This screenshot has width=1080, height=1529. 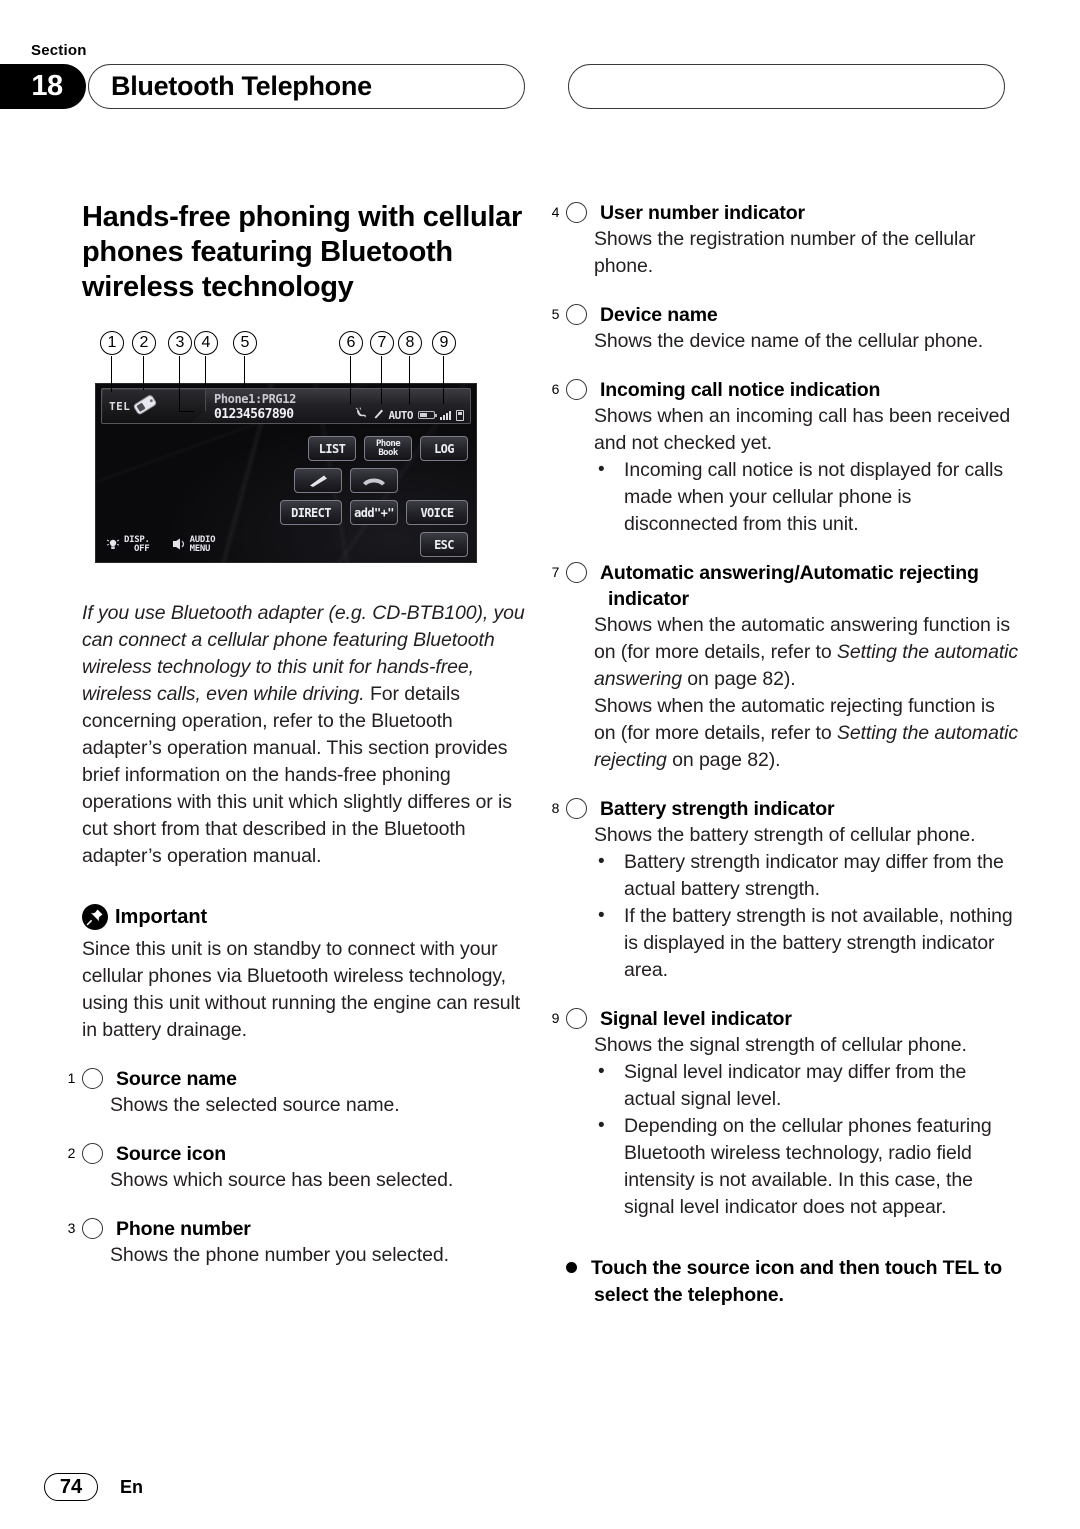 I want to click on signal-level-icon, so click(x=445, y=415).